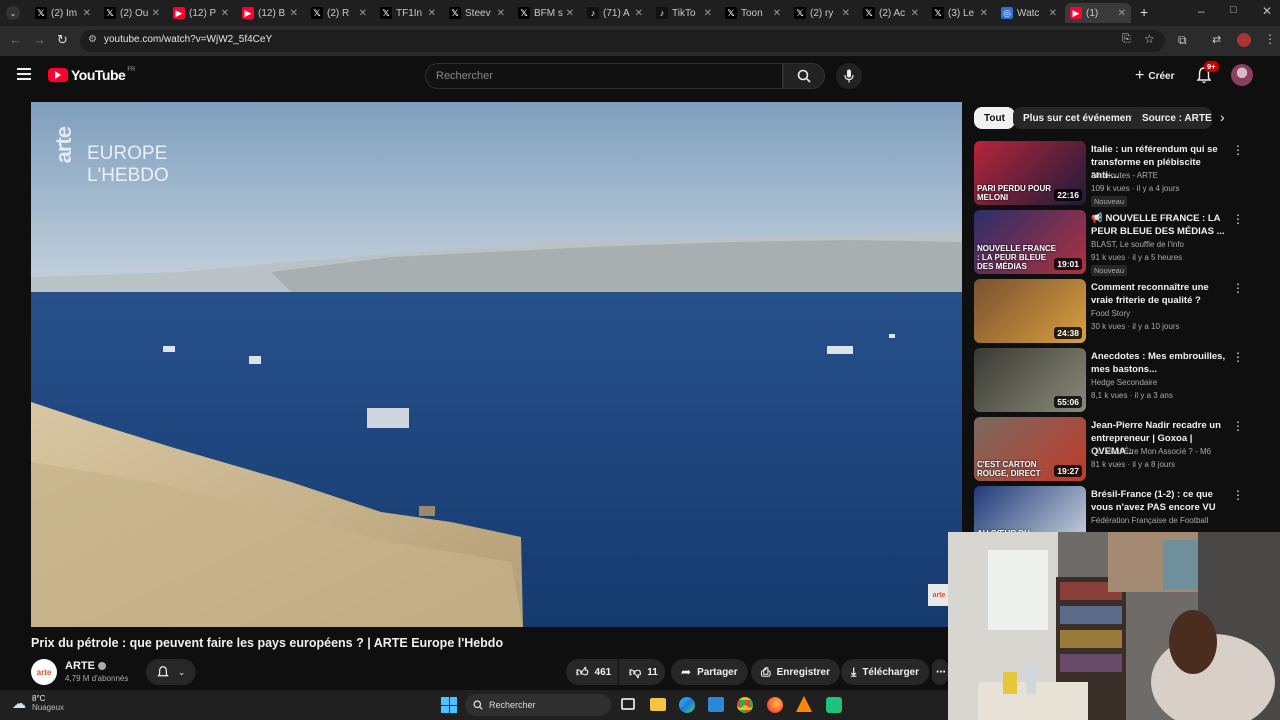 This screenshot has width=1280, height=720. What do you see at coordinates (201, 13) in the screenshot?
I see `browser-tab: ▶ (12) P ✕` at bounding box center [201, 13].